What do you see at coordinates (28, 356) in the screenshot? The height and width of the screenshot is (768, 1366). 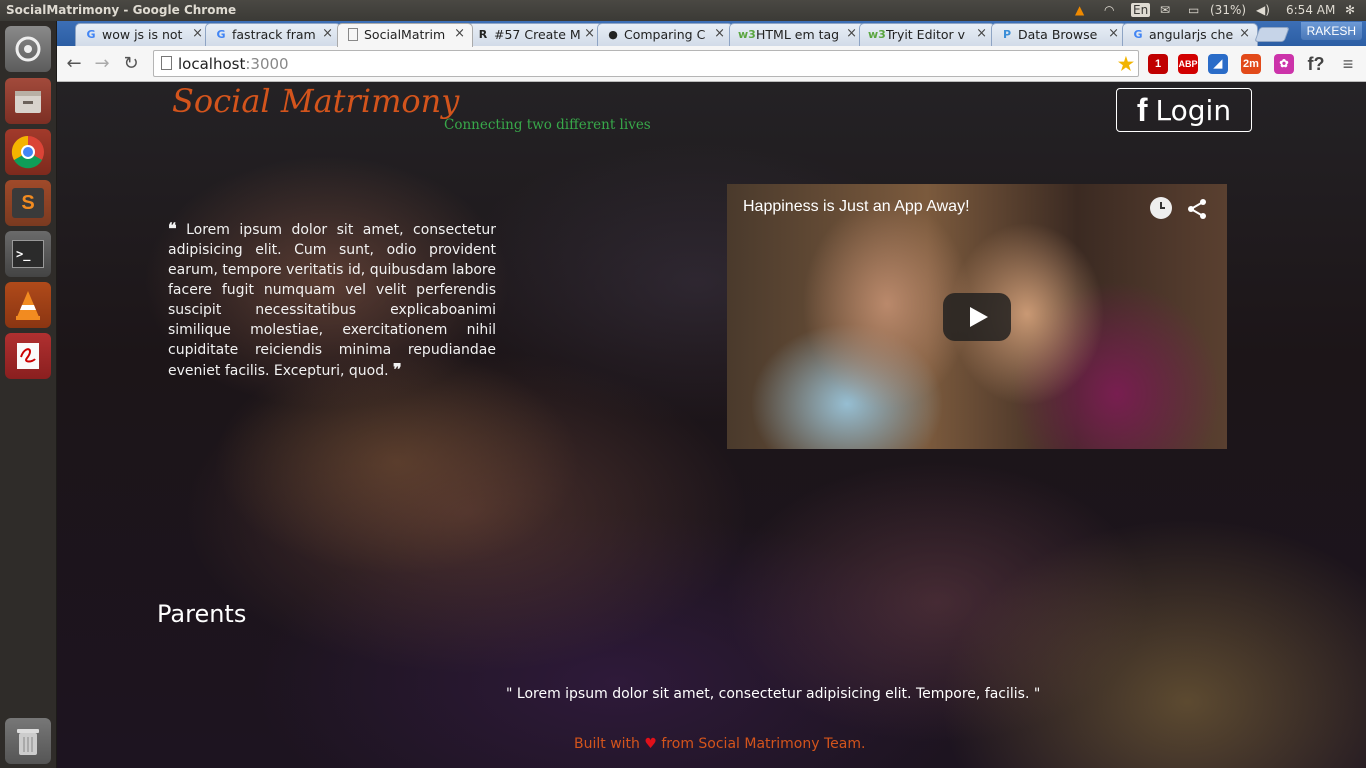 I see `text-editor-icon` at bounding box center [28, 356].